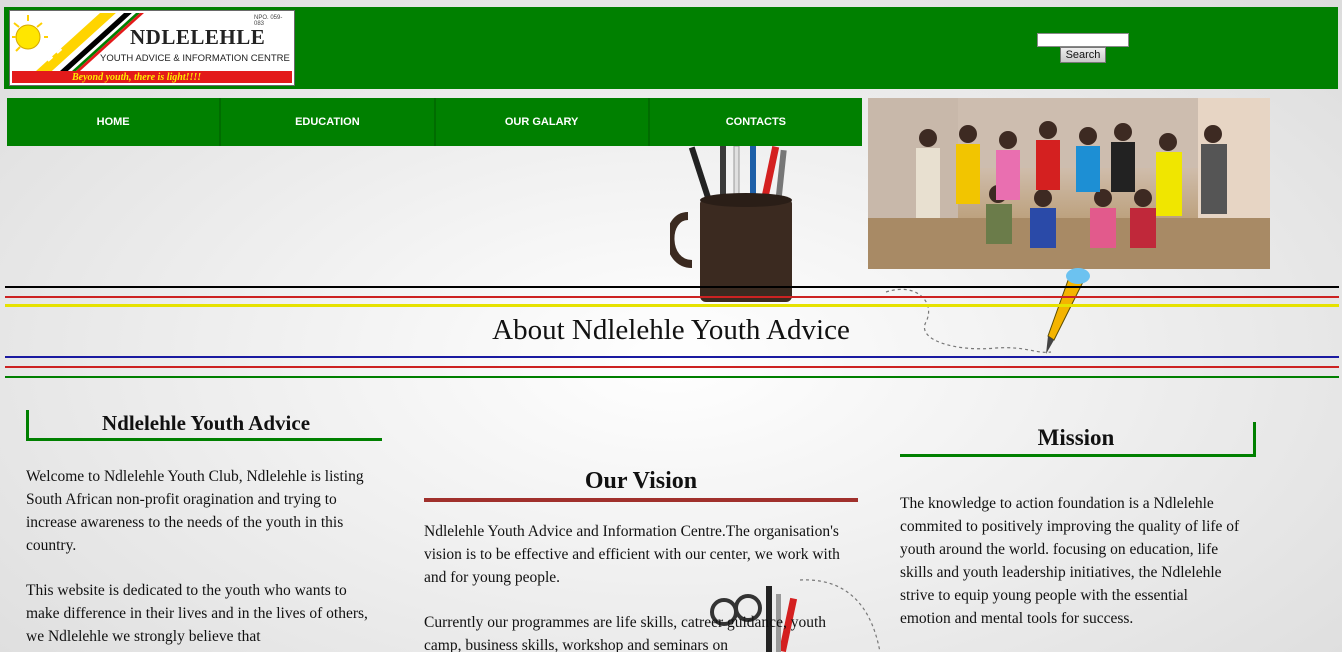  Describe the element at coordinates (641, 500) in the screenshot. I see `vision-underline` at that location.